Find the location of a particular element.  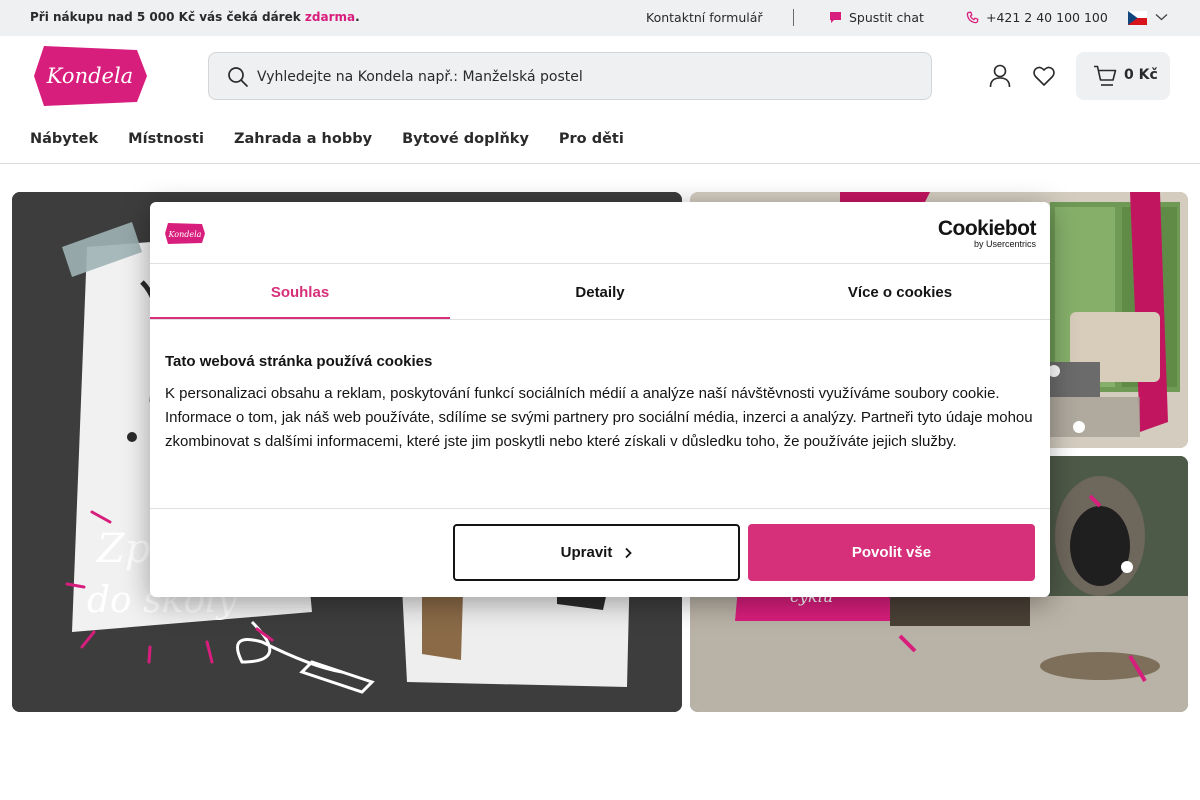

tab-details-label: Detaily is located at coordinates (600, 292).